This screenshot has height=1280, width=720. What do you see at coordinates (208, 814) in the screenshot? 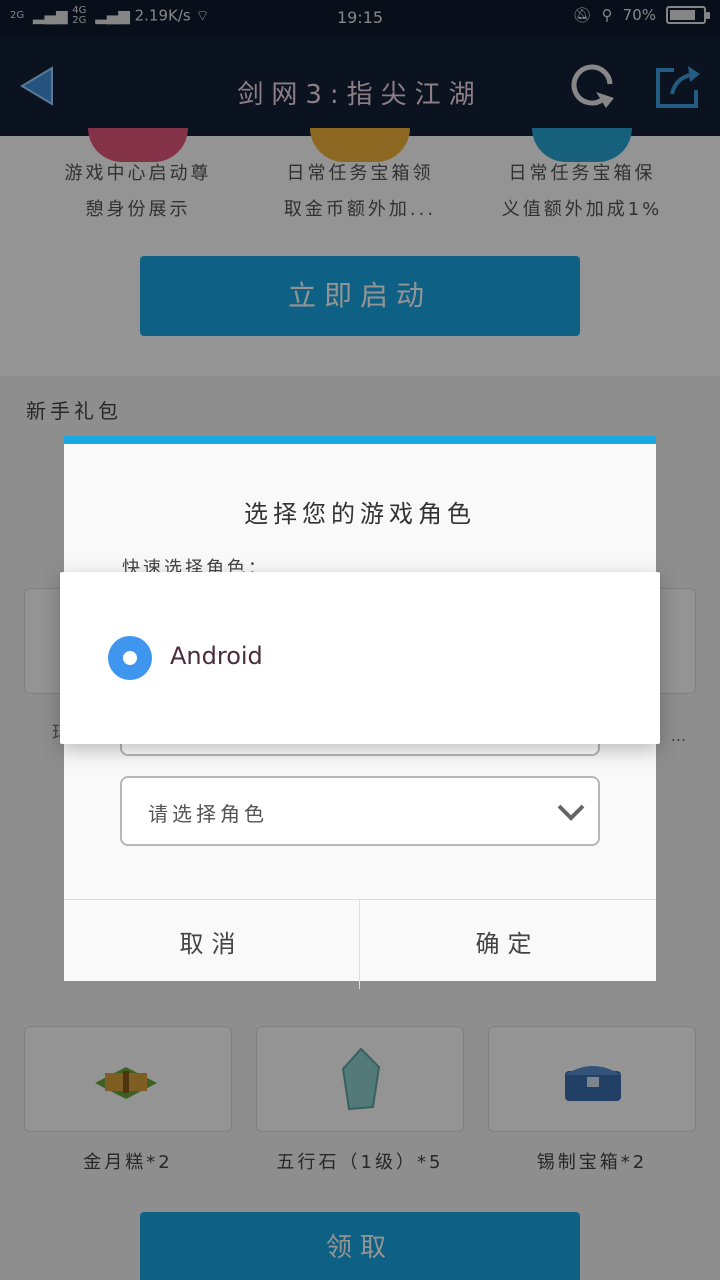
I see `role-select-placeholder: 请选择角色` at bounding box center [208, 814].